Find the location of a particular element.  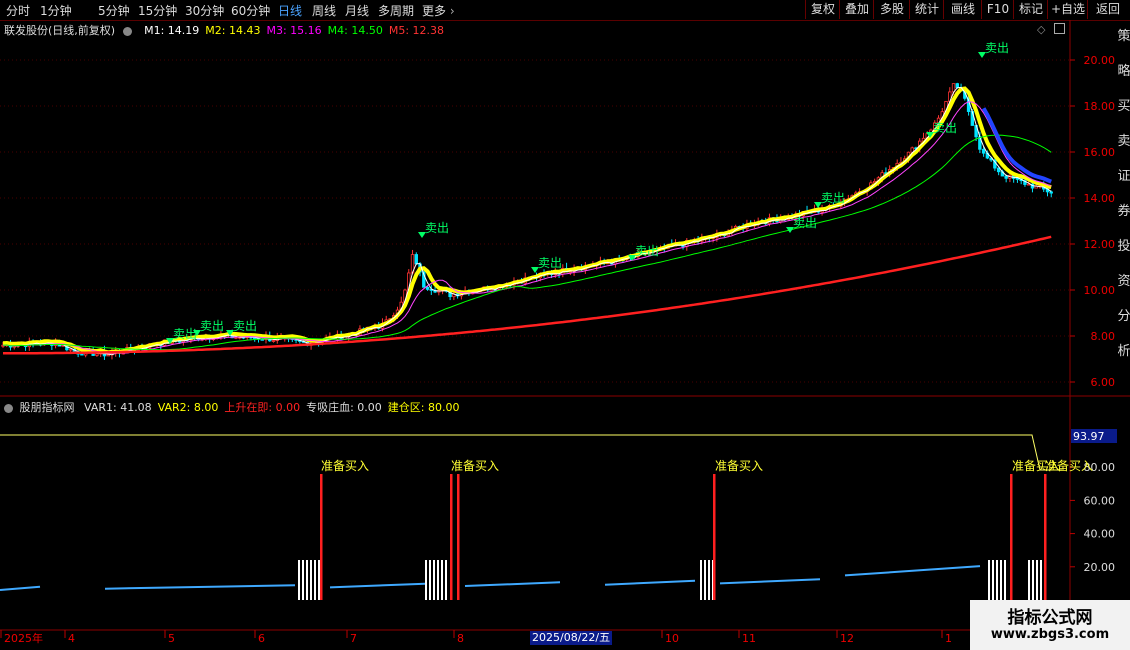

time-axis-label: 8 is located at coordinates (460, 638).